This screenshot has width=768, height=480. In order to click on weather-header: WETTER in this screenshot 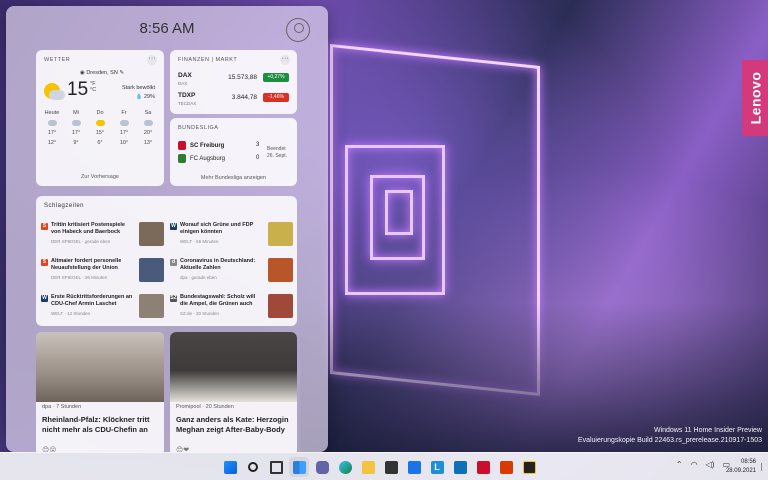, I will do `click(57, 60)`.